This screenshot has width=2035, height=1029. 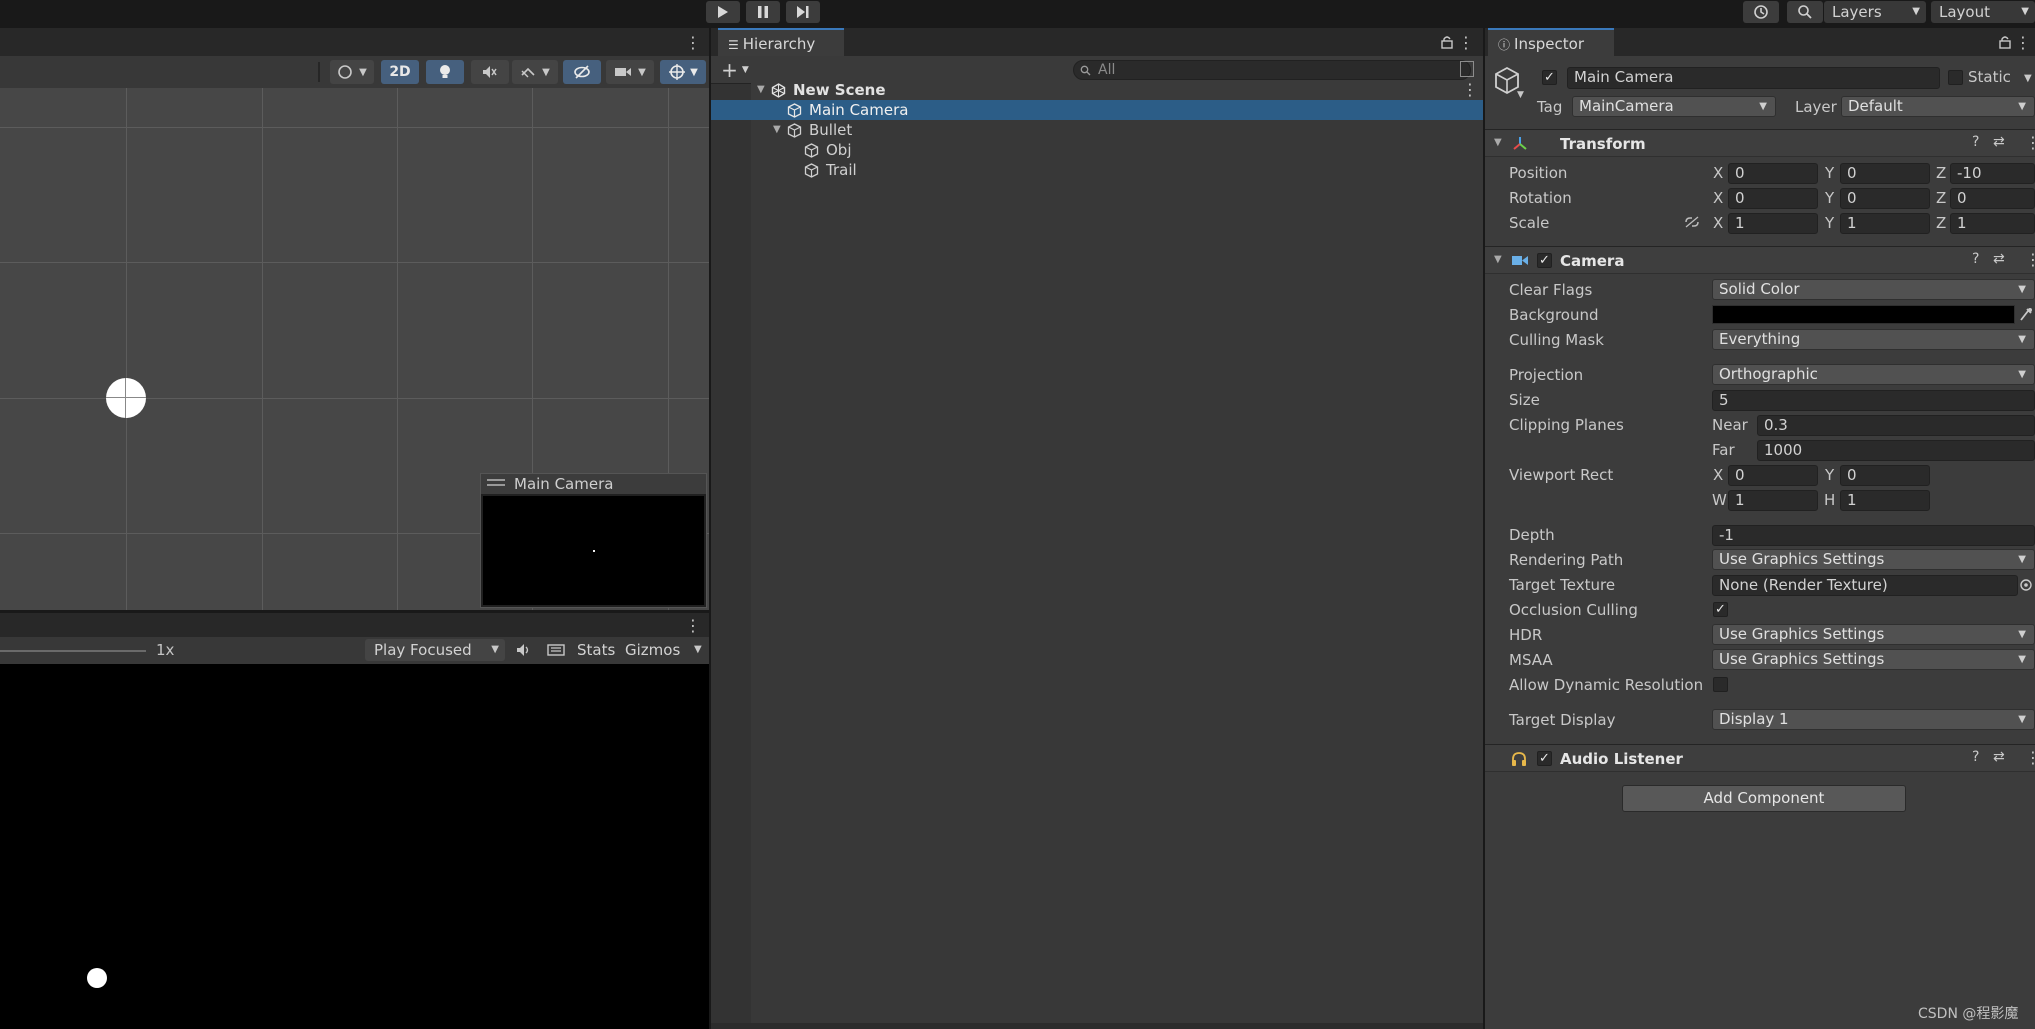 I want to click on size-field: 5, so click(x=1873, y=400).